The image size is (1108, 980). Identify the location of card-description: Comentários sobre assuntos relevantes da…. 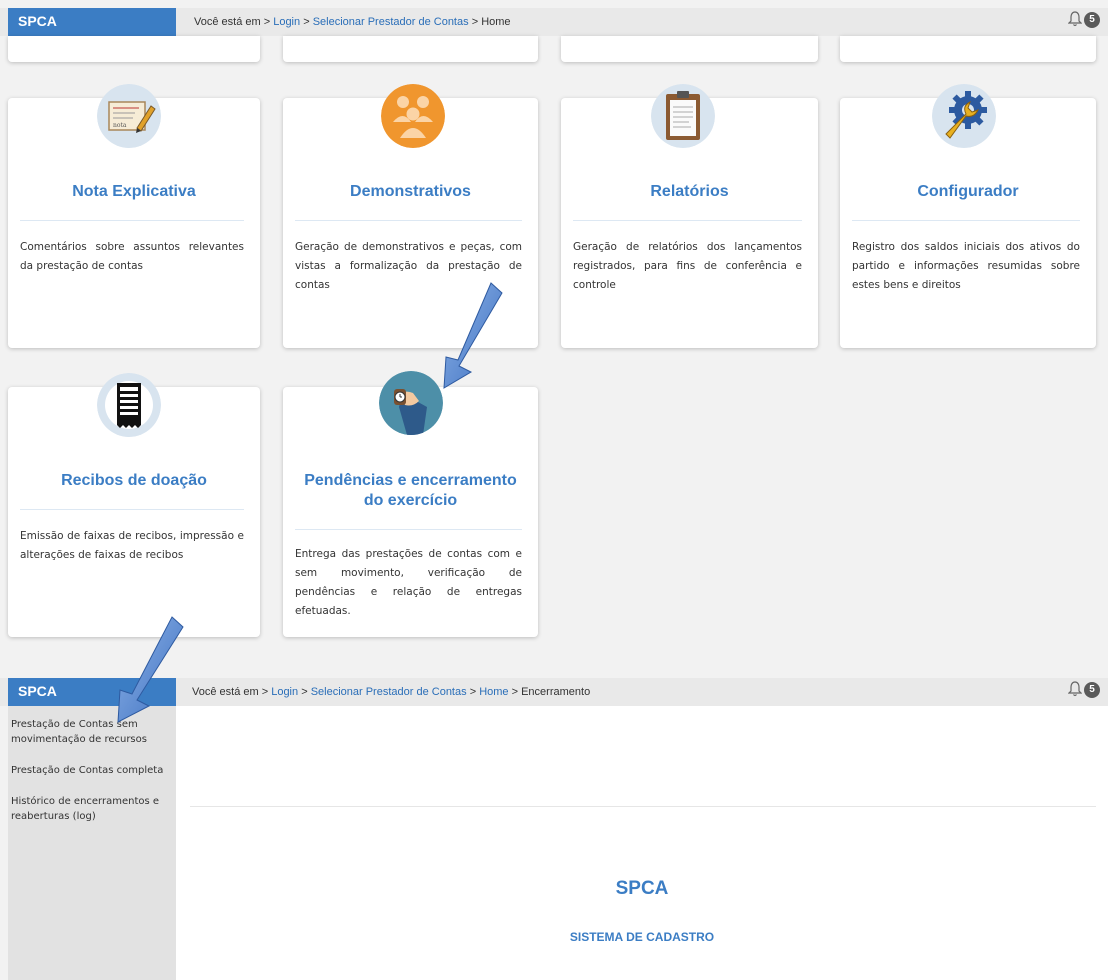
(132, 256).